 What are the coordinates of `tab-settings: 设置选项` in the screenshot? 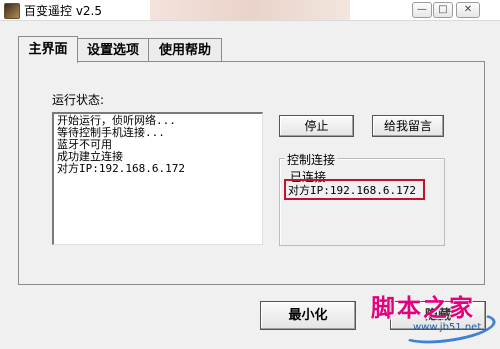 It's located at (113, 50).